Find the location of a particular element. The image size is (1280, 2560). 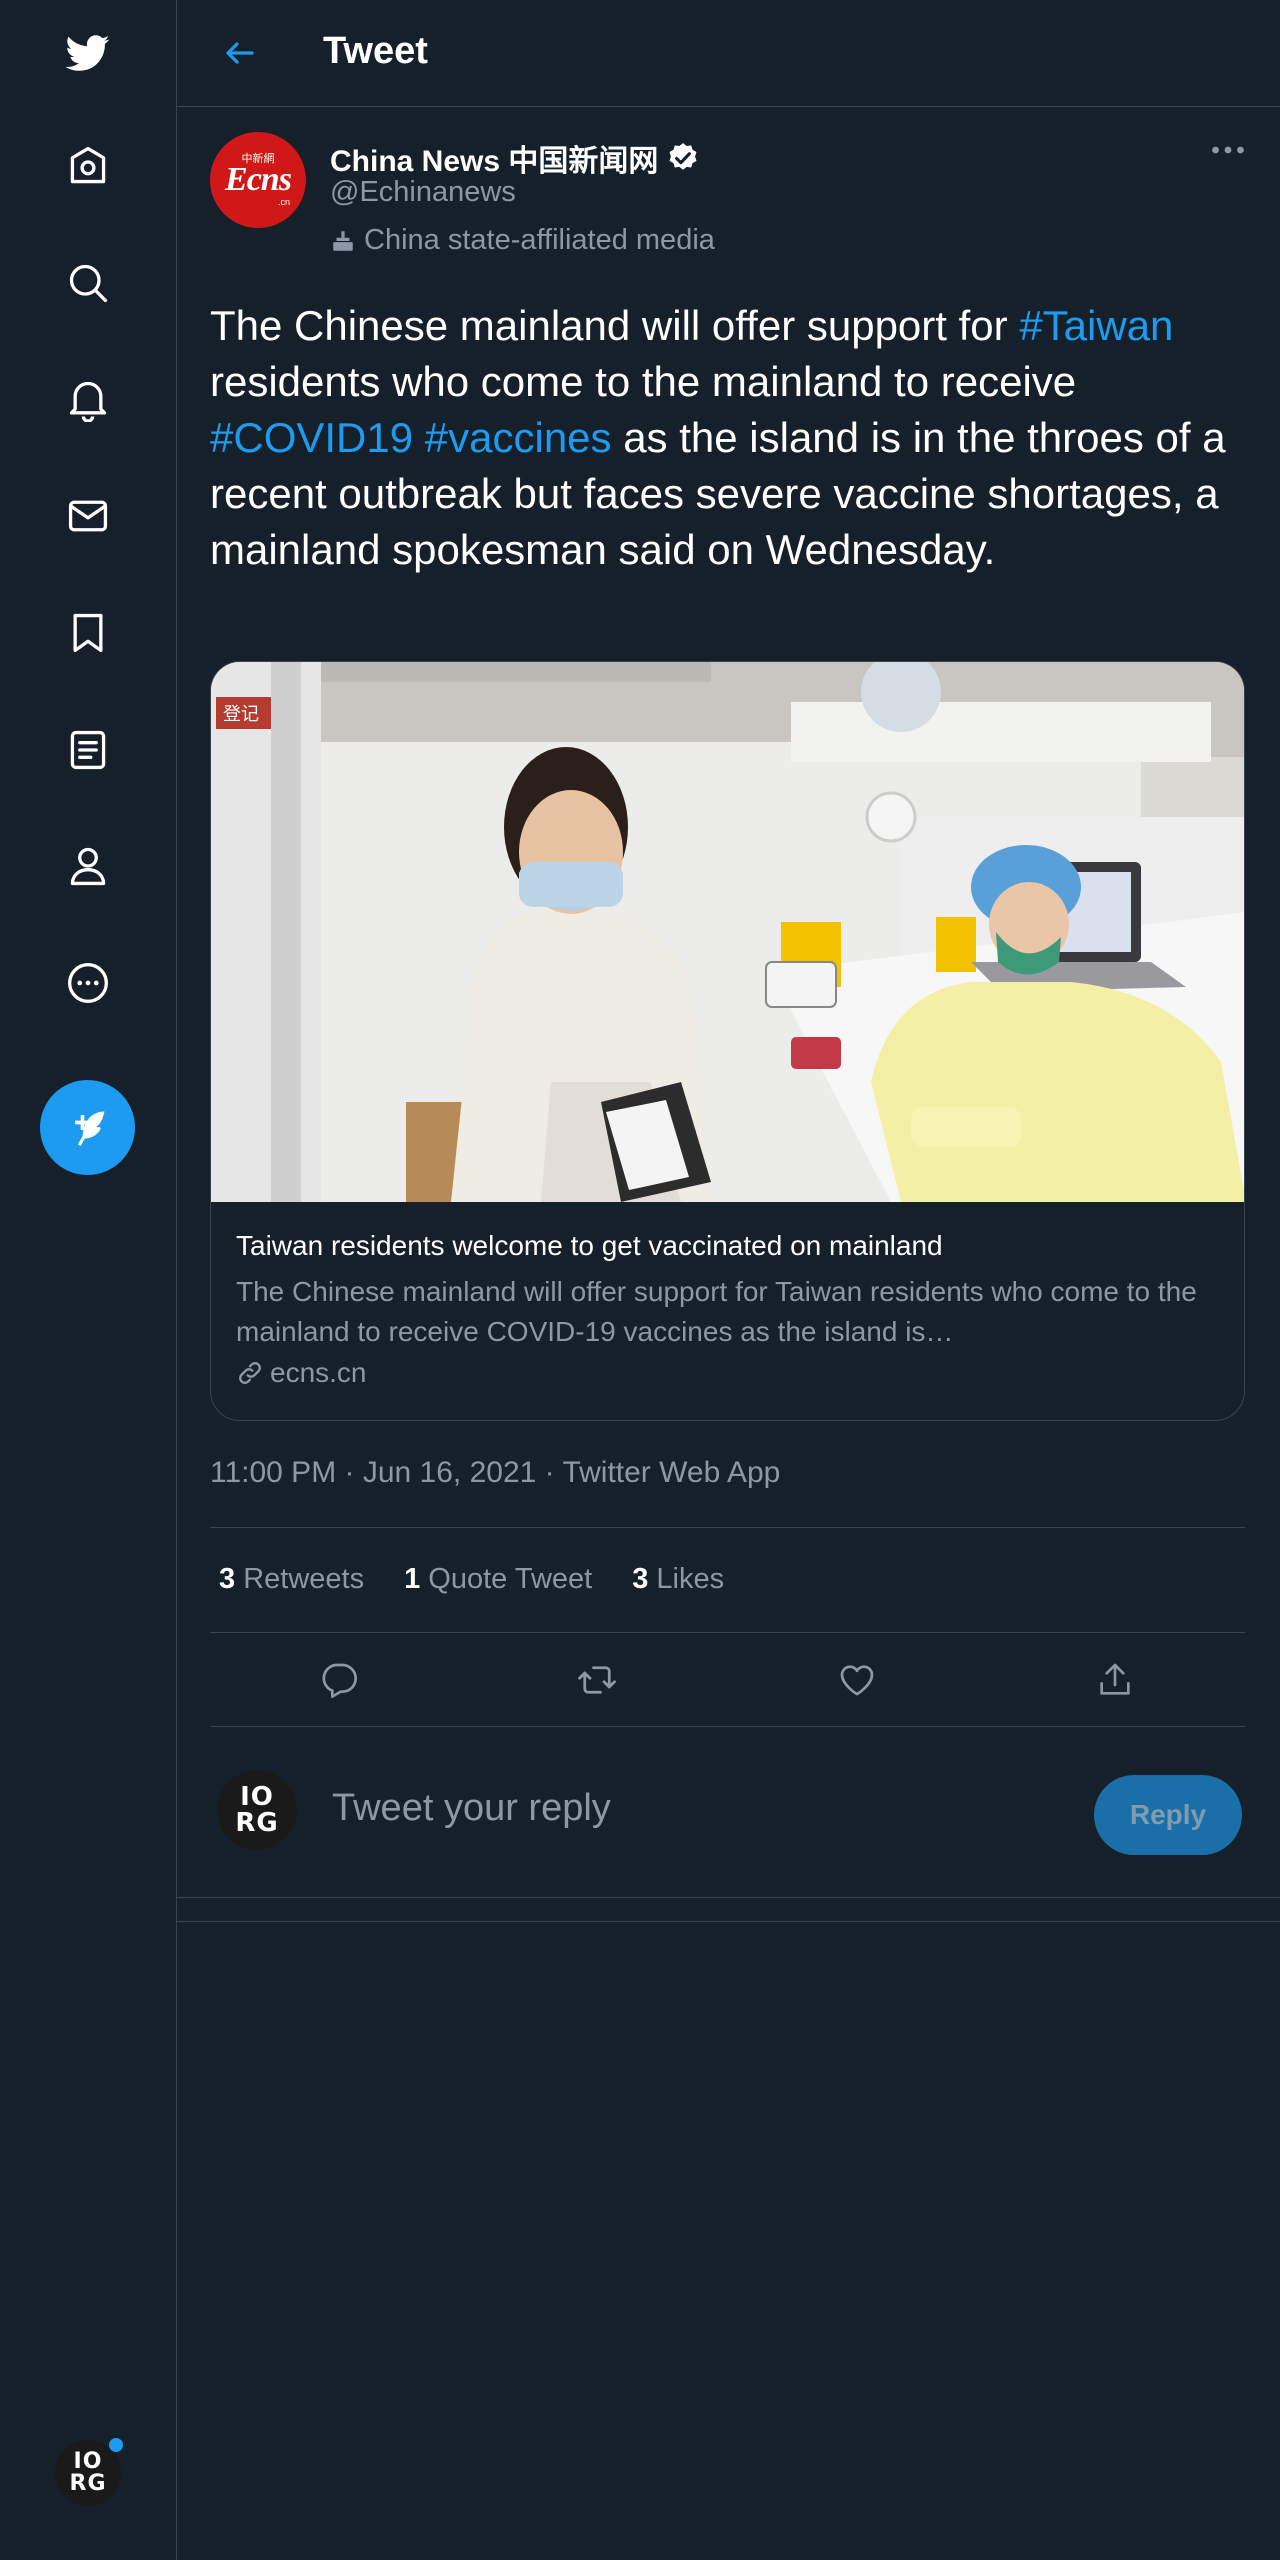

reply-input is located at coordinates (682, 1808).